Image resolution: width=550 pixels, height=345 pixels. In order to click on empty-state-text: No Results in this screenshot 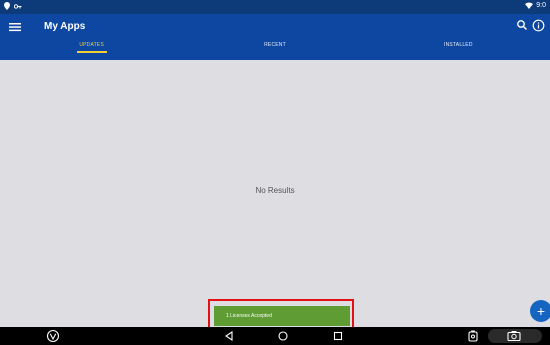, I will do `click(275, 190)`.